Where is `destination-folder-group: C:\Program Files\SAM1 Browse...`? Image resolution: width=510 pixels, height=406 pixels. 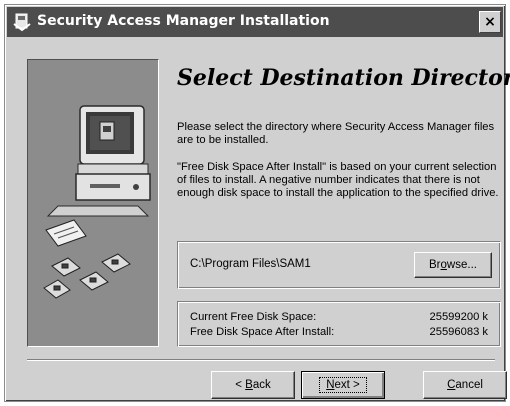 destination-folder-group: C:\Program Files\SAM1 Browse... is located at coordinates (339, 265).